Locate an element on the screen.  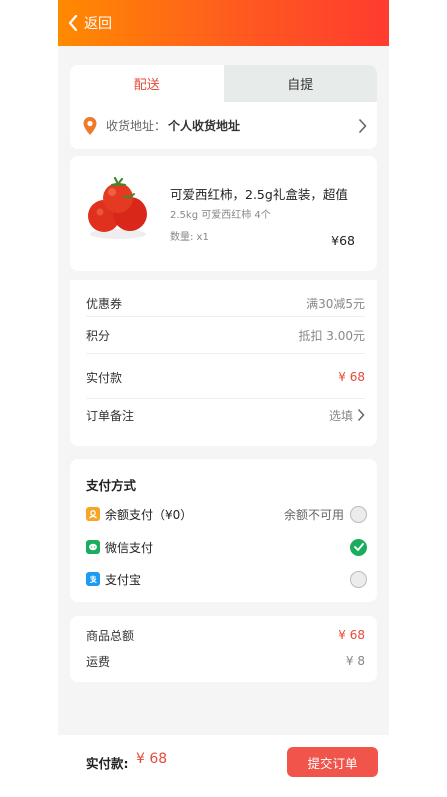
order-summary-card: 优惠券 满30减5元 积分 抵扣 3.00元 实付款 ¥ 68 订单备注 选填 is located at coordinates (223, 363).